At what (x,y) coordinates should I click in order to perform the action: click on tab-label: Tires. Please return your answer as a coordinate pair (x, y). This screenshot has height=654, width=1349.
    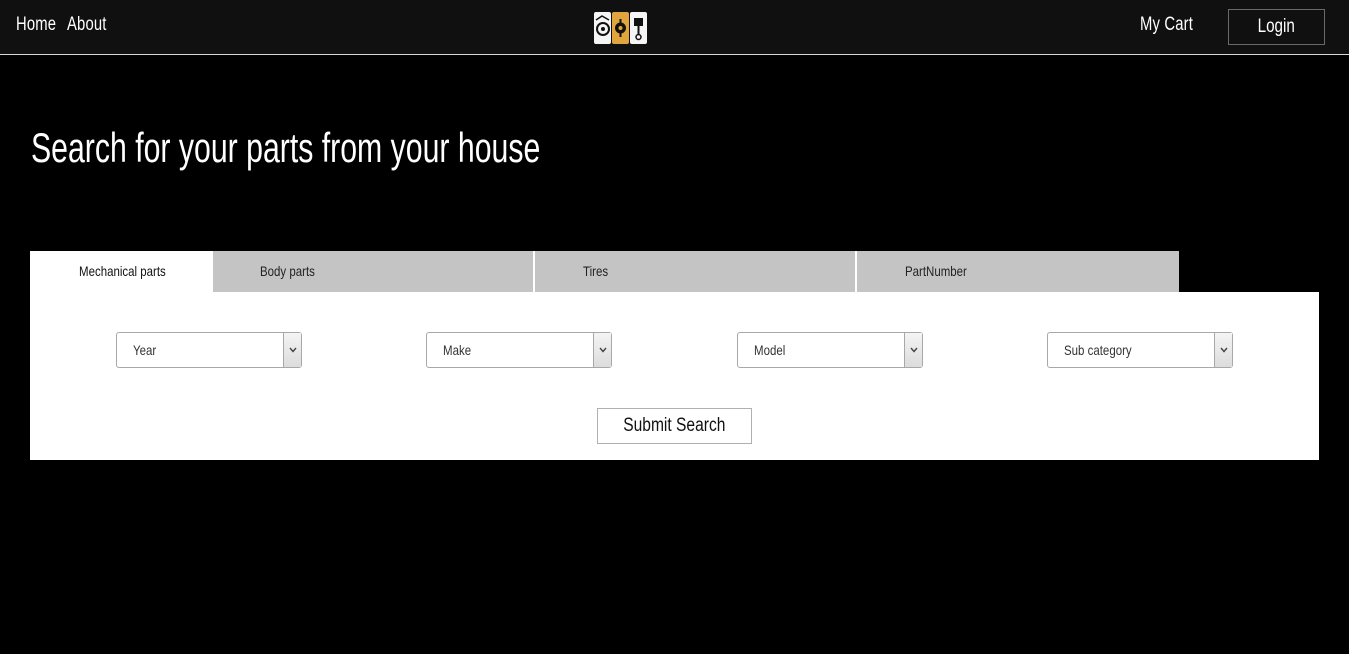
    Looking at the image, I should click on (596, 271).